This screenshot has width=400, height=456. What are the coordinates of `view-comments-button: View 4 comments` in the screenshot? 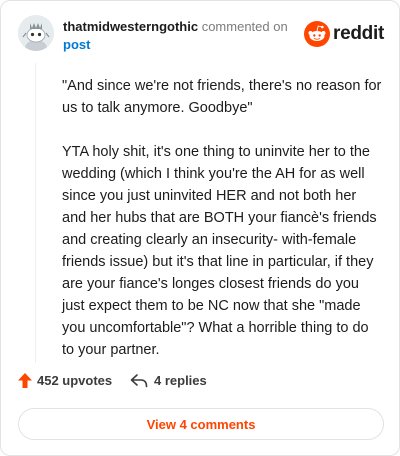 It's located at (201, 424).